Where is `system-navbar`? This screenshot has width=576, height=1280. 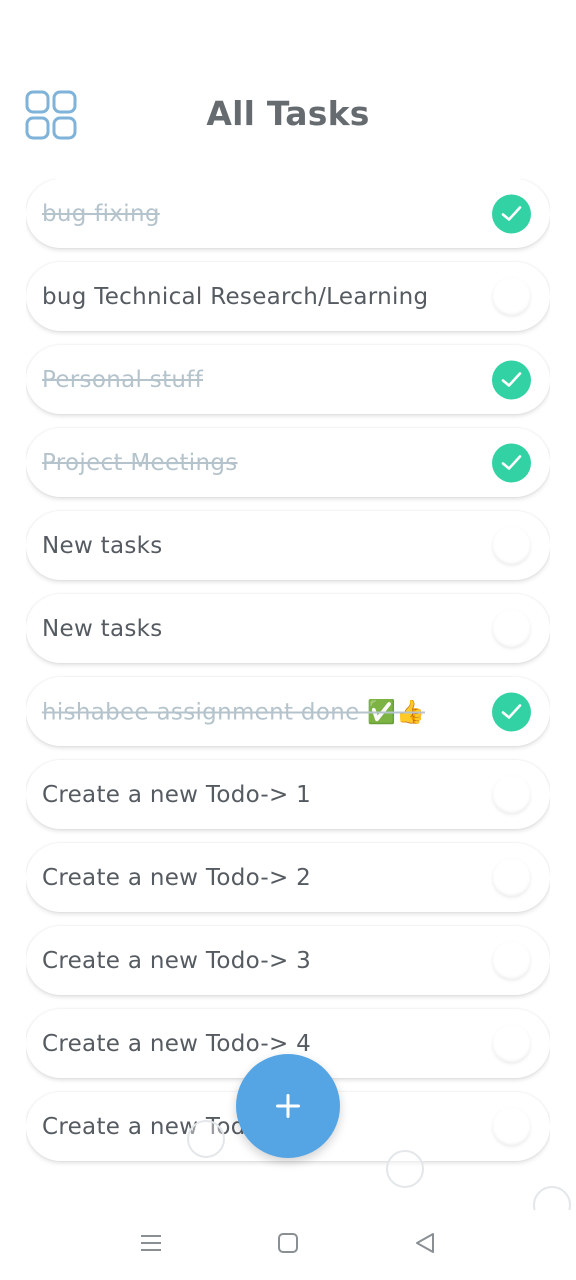
system-navbar is located at coordinates (288, 1245).